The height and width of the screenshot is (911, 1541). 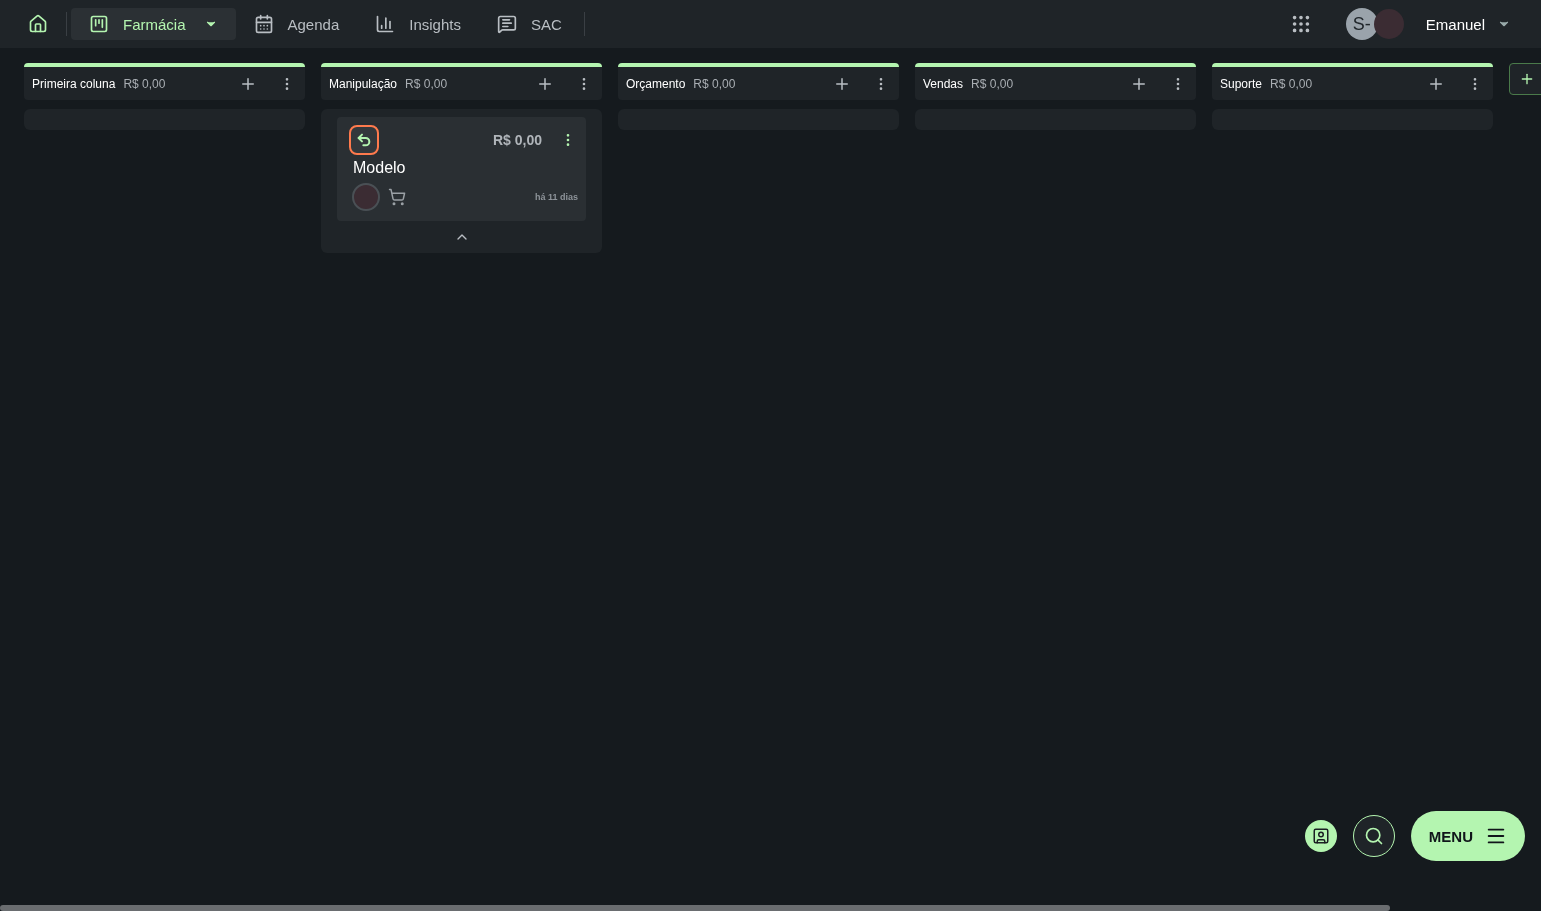 I want to click on menu-button: MENU, so click(x=1467, y=836).